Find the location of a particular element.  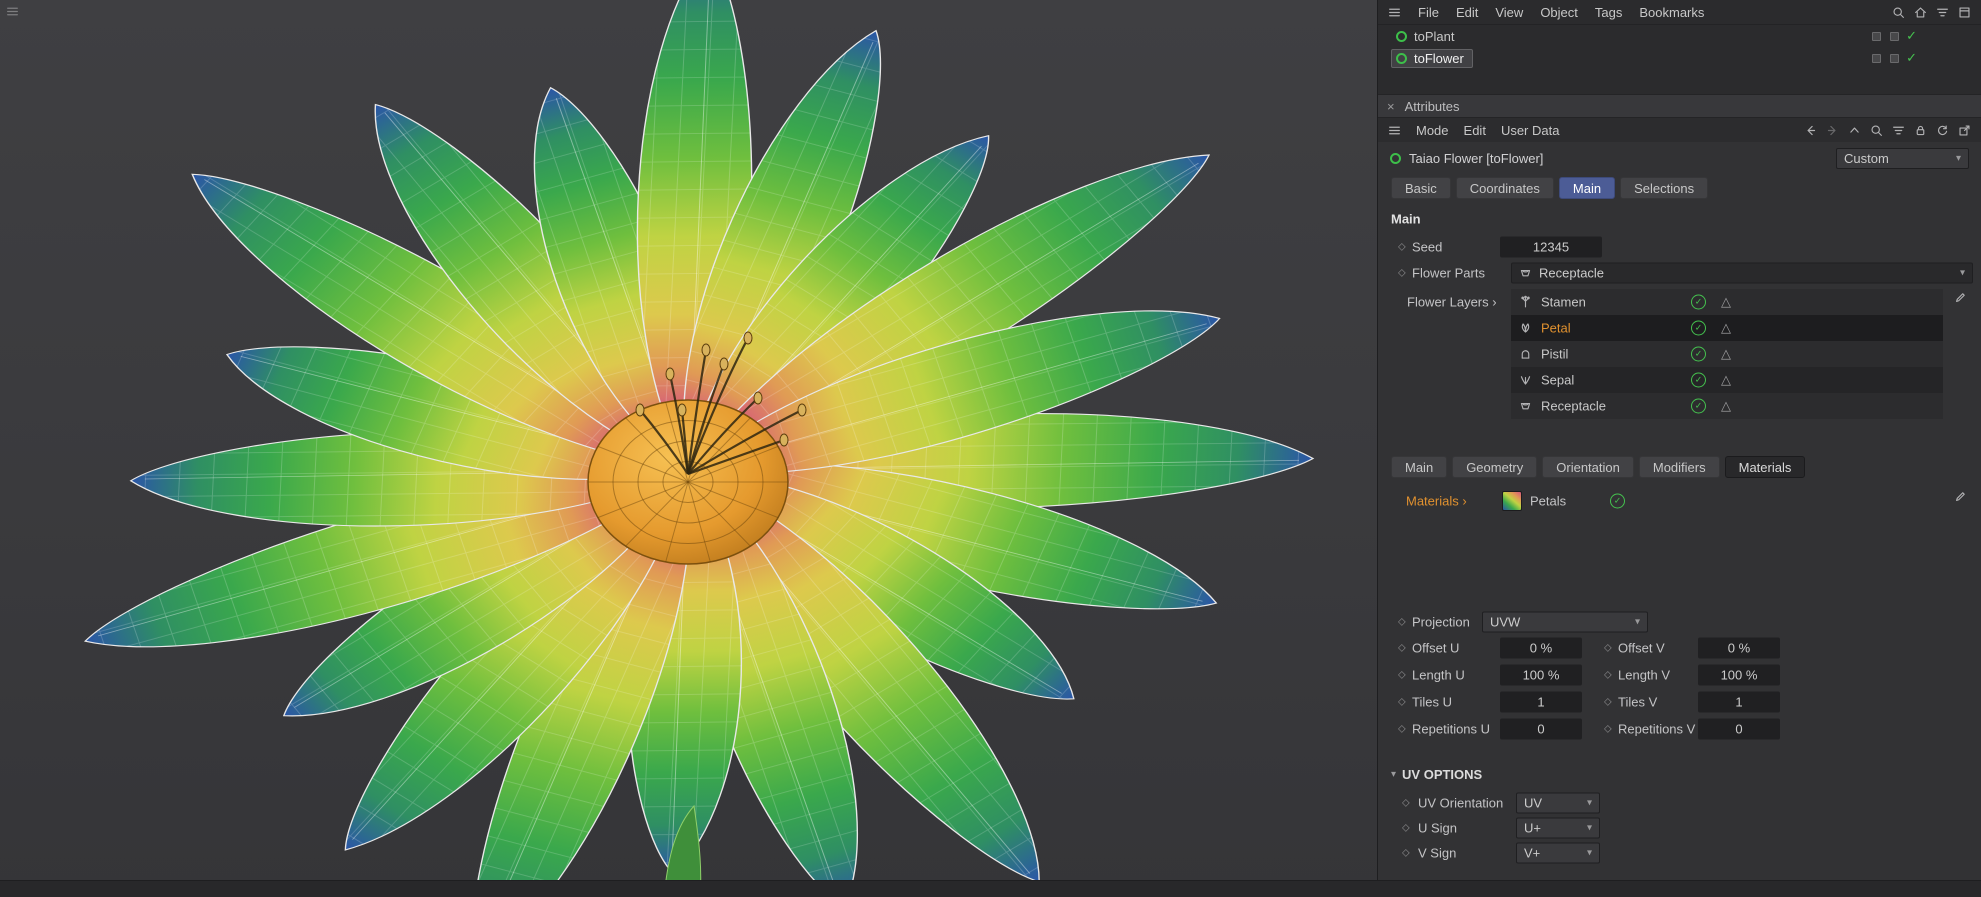

layer-row-pistil: Pistil ✓ △ is located at coordinates (1727, 354).